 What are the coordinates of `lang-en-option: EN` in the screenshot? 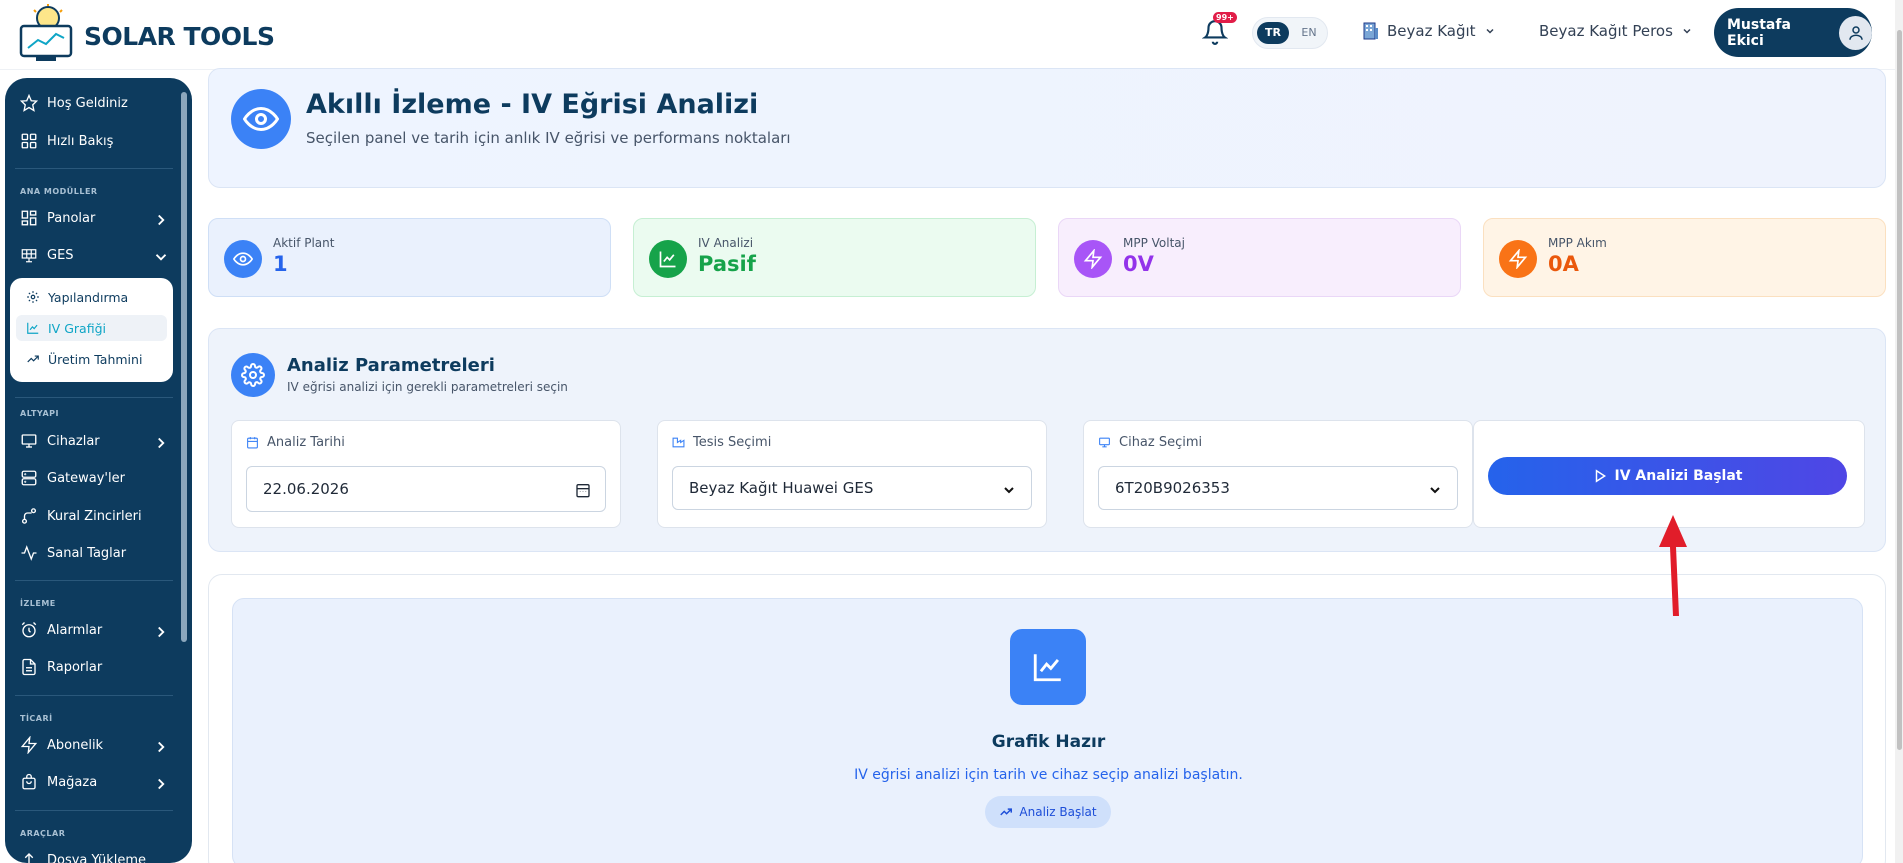 It's located at (1309, 33).